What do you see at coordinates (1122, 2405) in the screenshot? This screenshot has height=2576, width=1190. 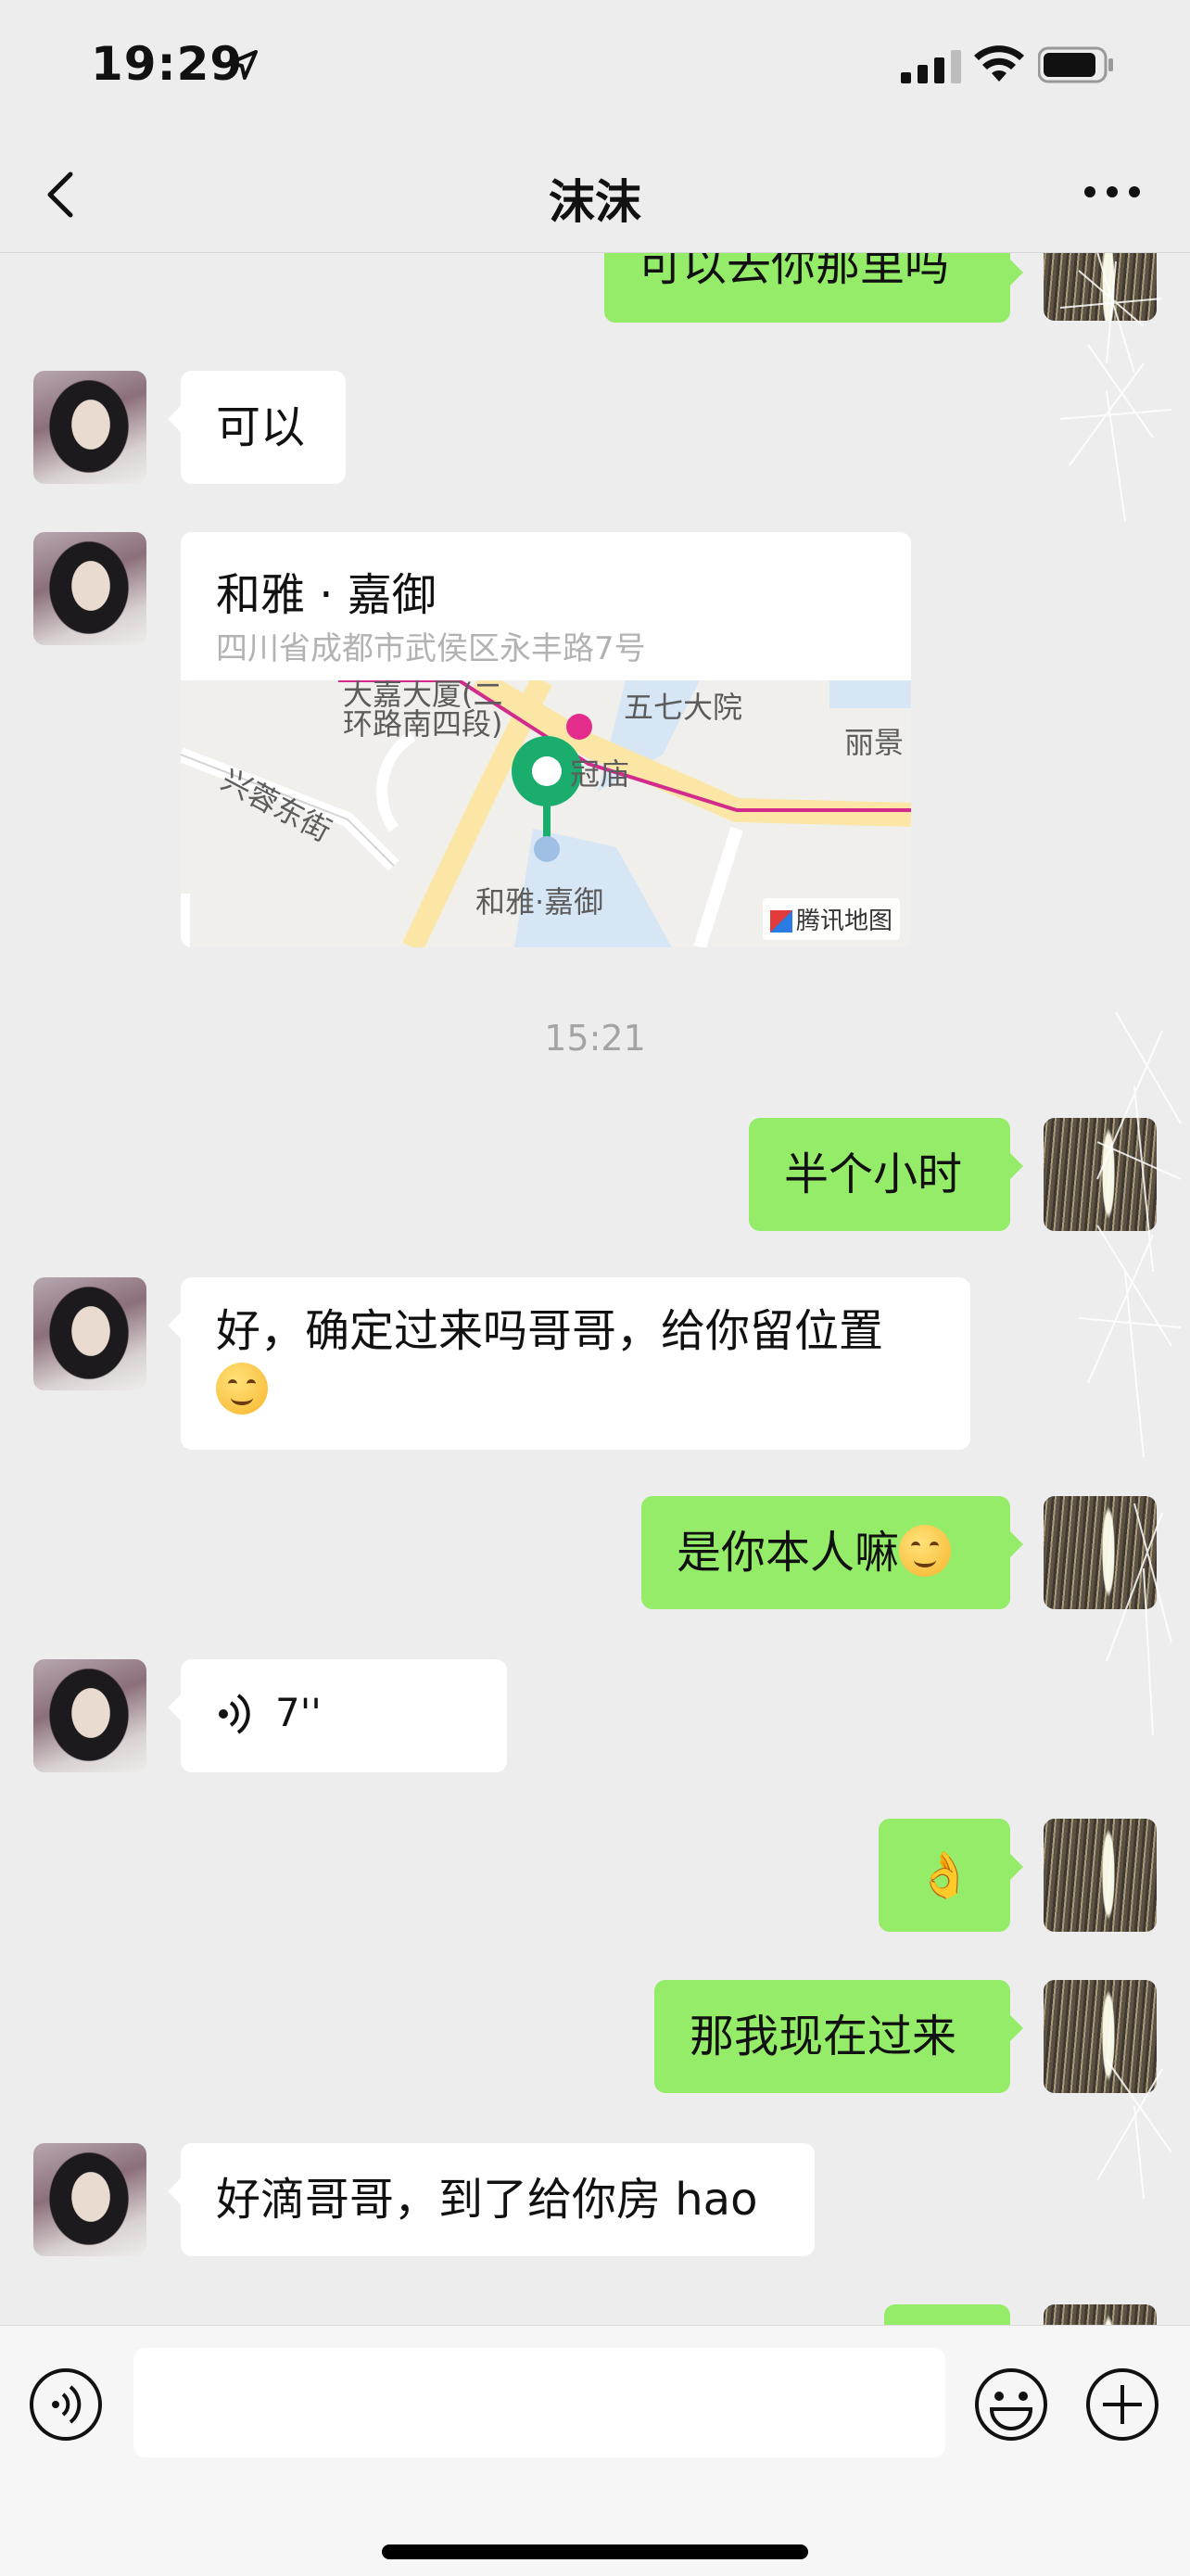 I see `plus-icon` at bounding box center [1122, 2405].